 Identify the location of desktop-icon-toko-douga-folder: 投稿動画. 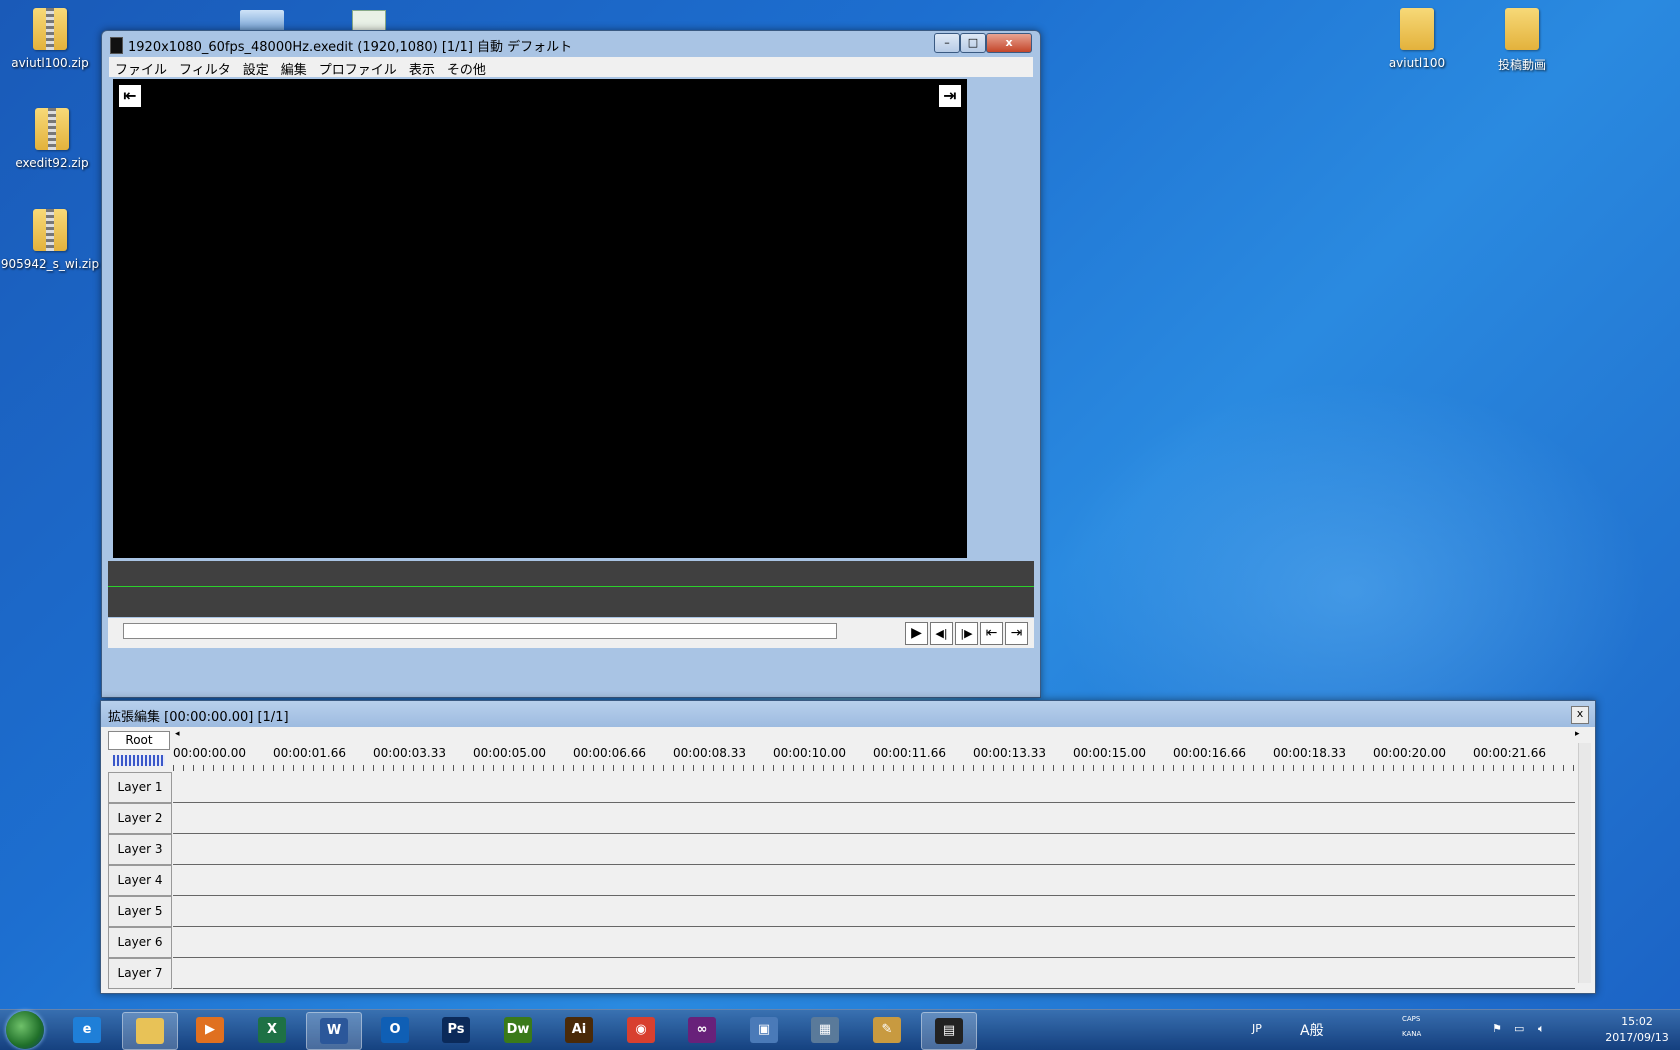
(1522, 40).